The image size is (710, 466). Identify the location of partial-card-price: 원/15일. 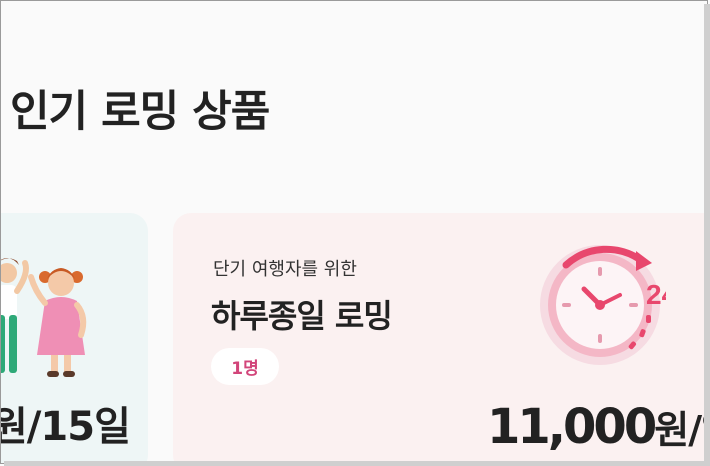
(65, 427).